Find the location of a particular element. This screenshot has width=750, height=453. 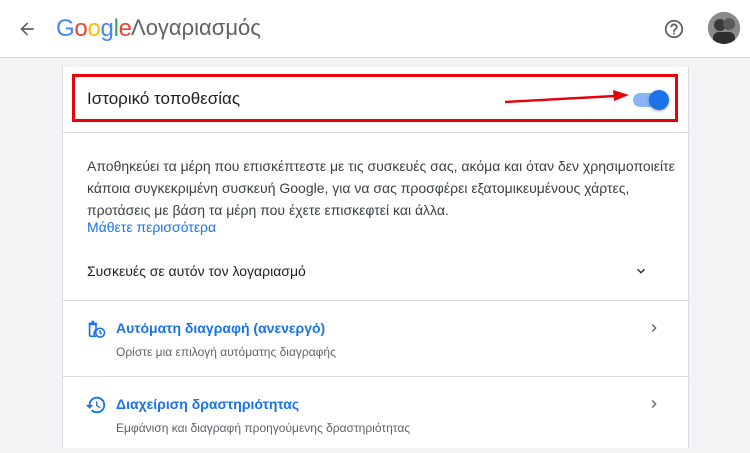

avatar-image is located at coordinates (724, 28).